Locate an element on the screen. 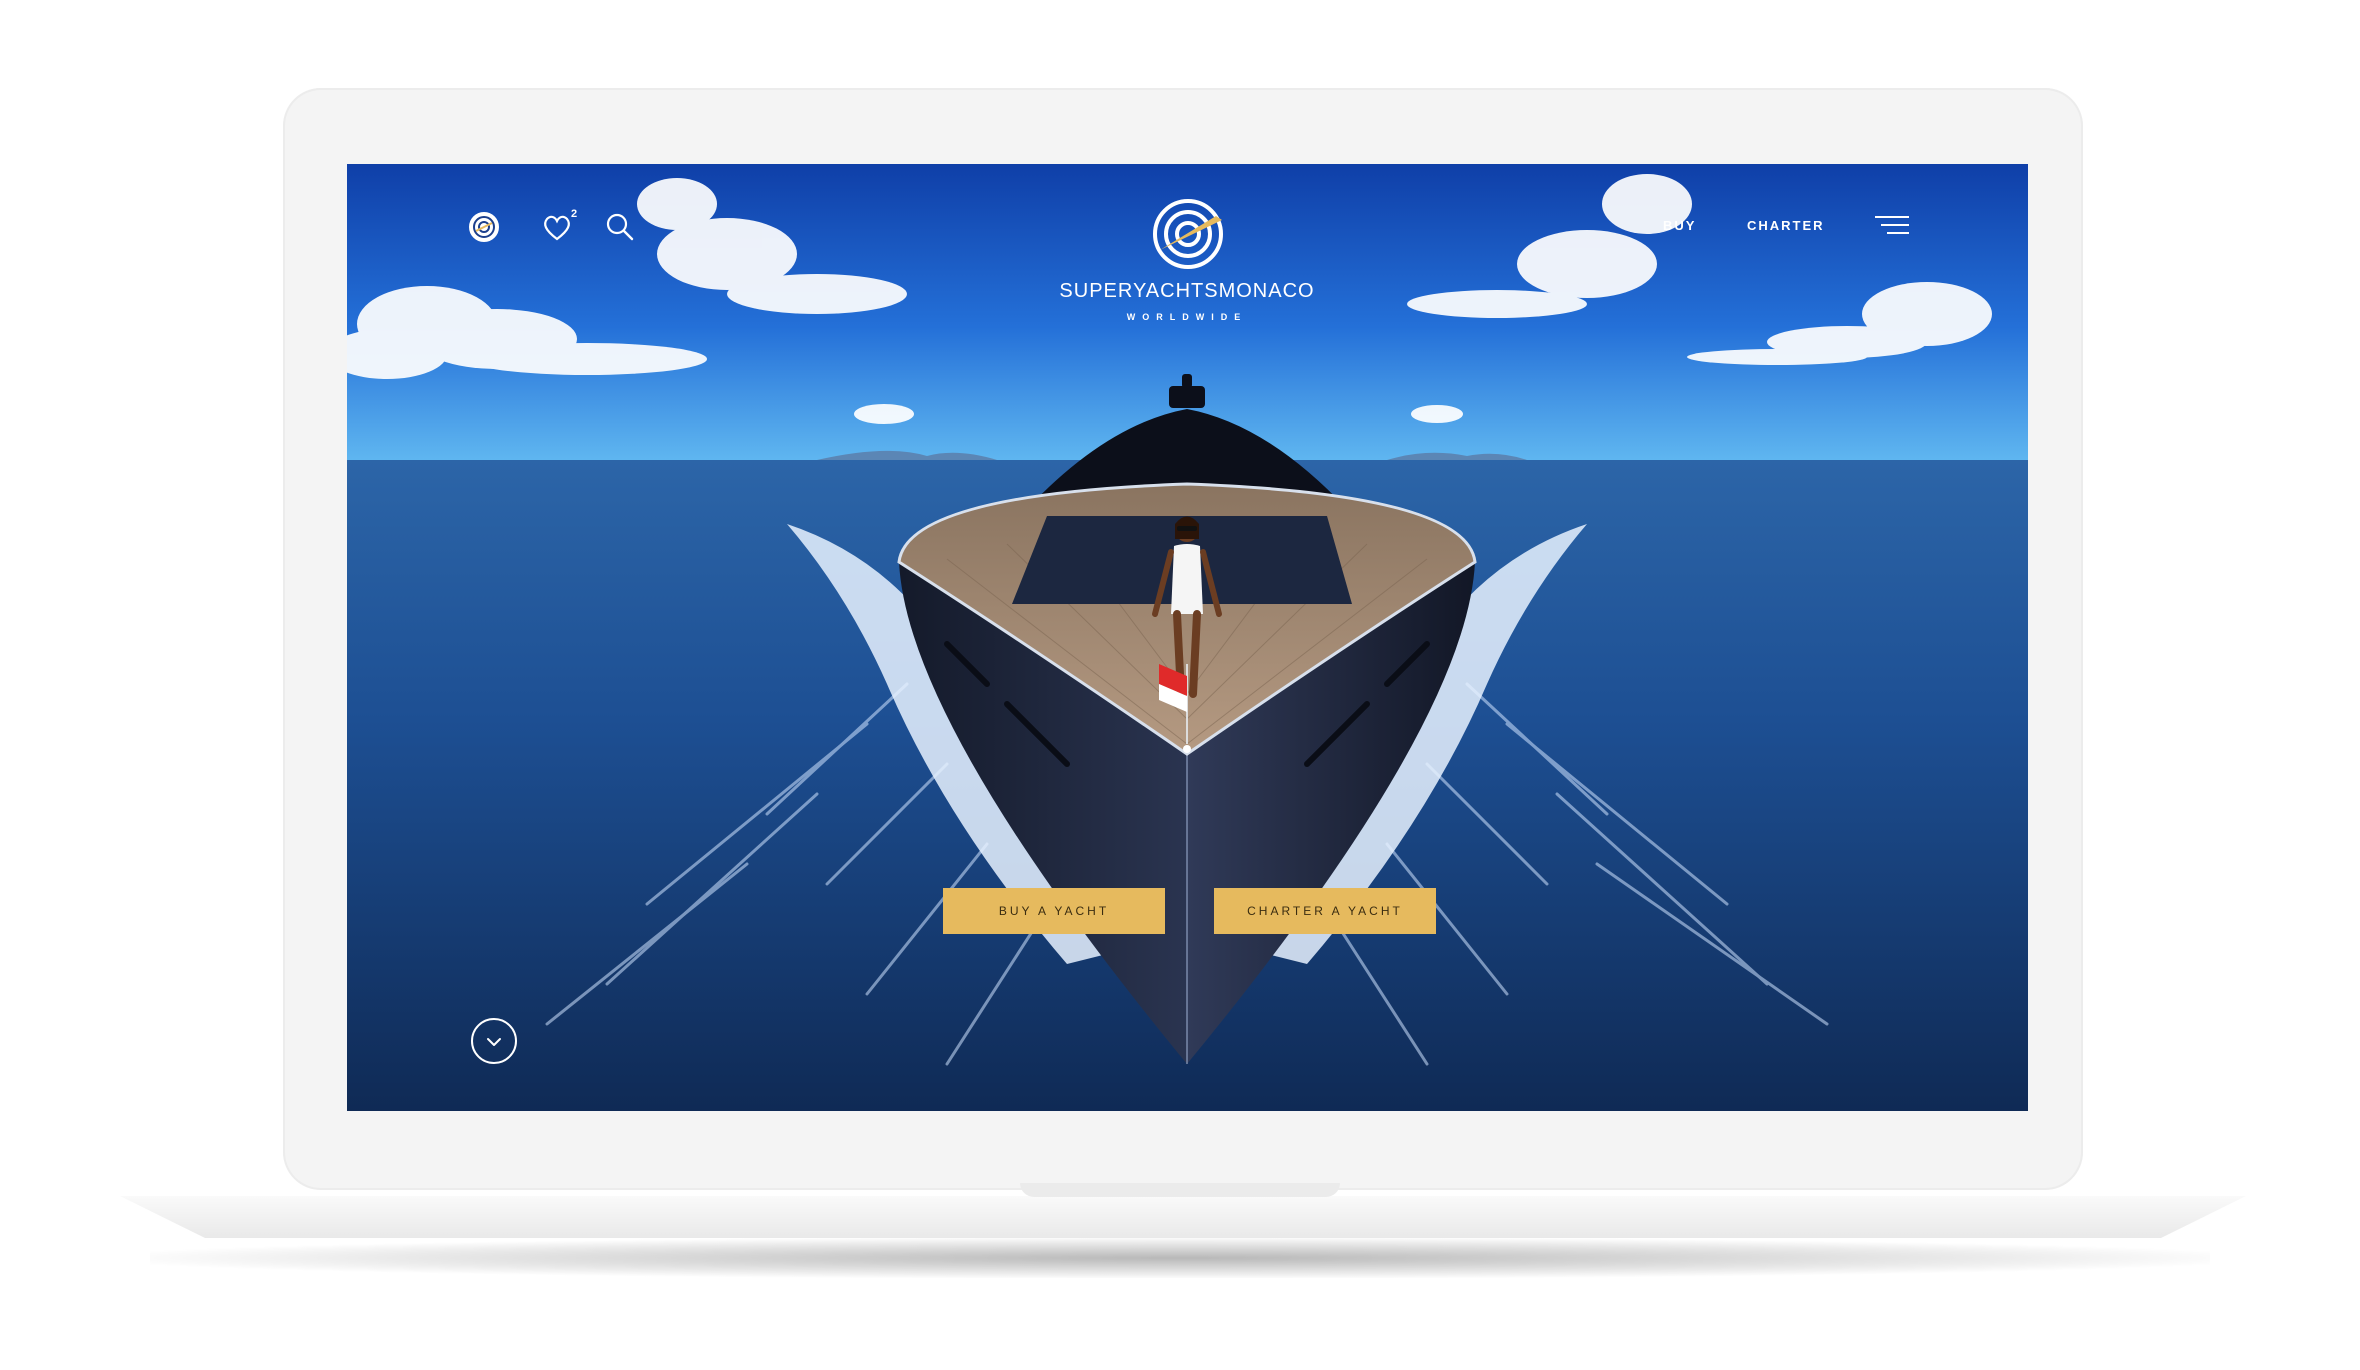 This screenshot has width=2360, height=1370. brand-logo-icon is located at coordinates (1188, 234).